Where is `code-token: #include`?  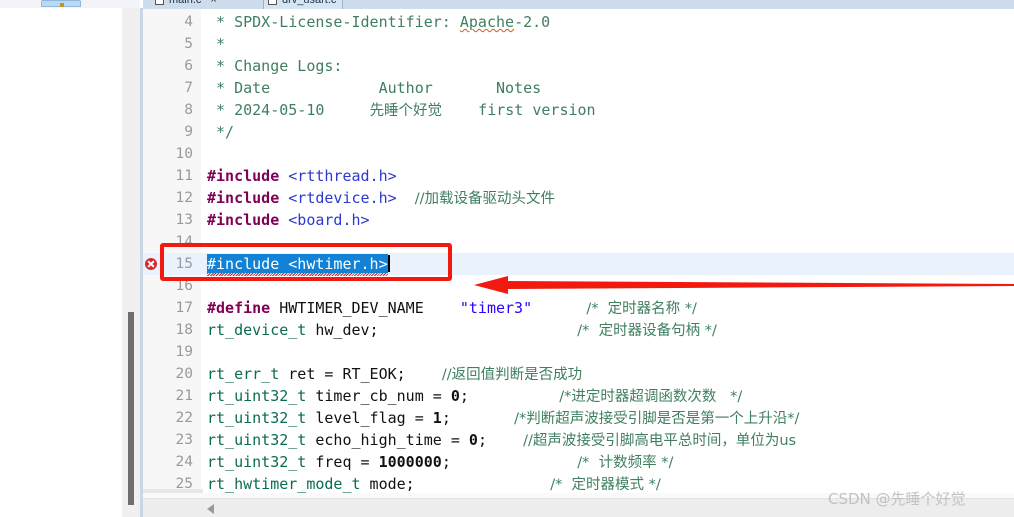
code-token: #include is located at coordinates (243, 220).